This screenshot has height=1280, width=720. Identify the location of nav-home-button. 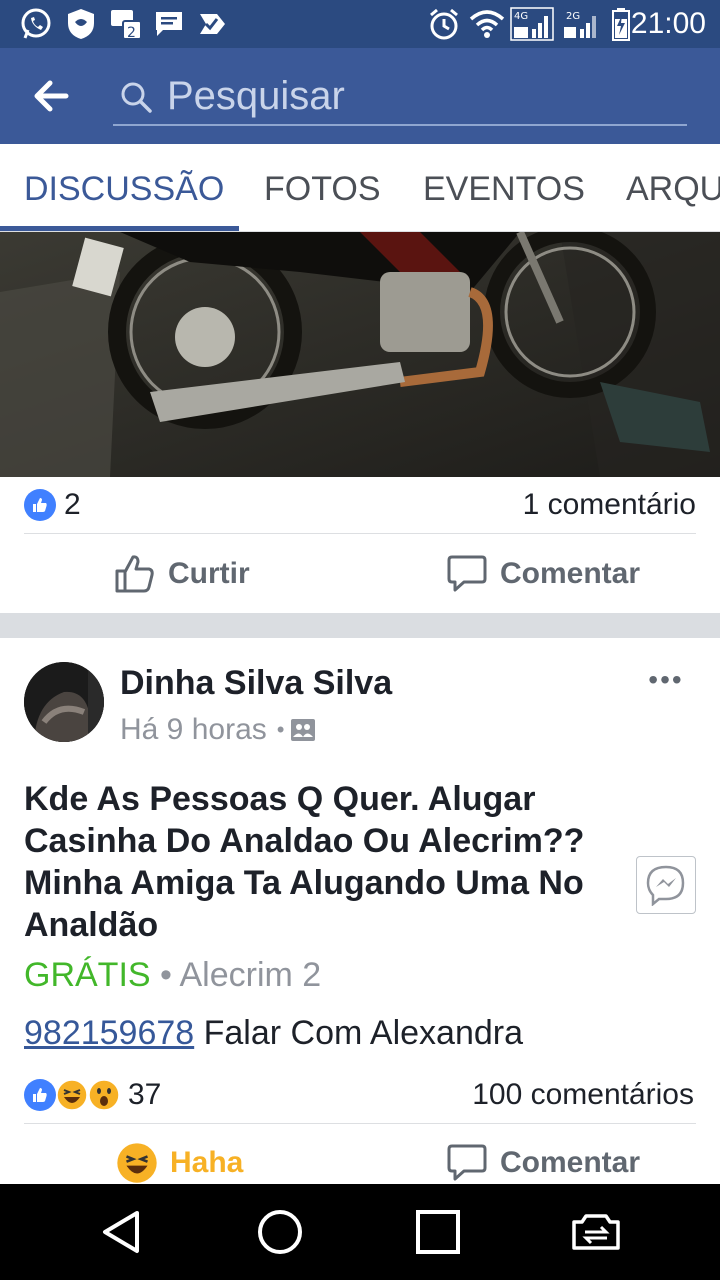
(280, 1232).